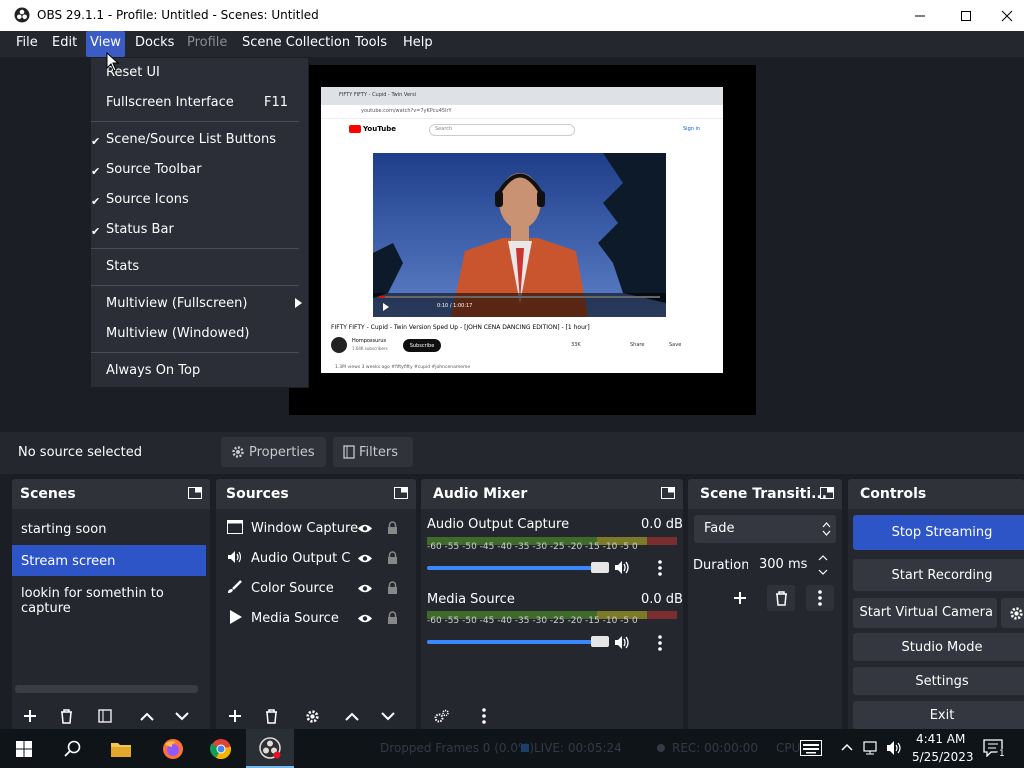  I want to click on minimize-button, so click(920, 15).